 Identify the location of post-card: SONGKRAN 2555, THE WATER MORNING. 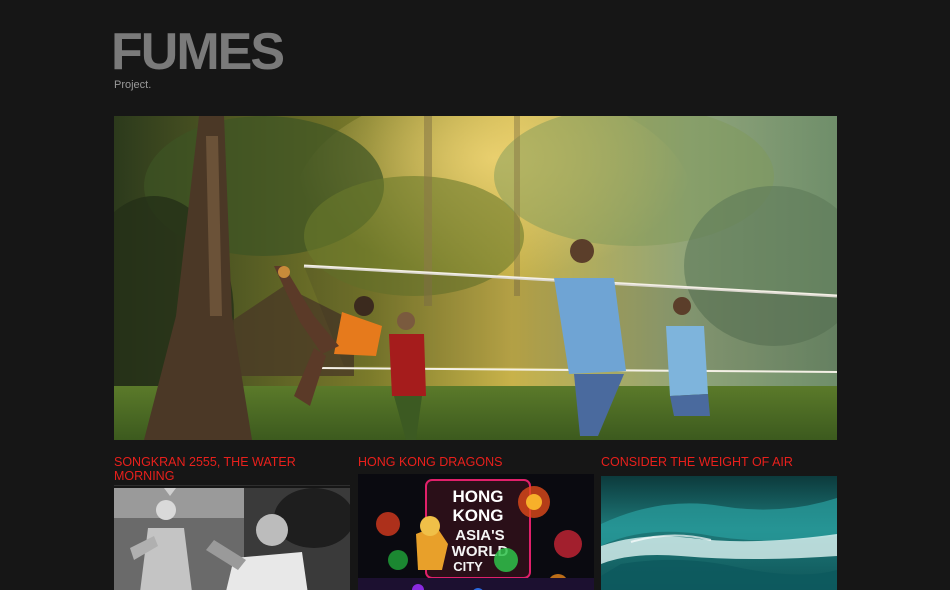
(232, 470).